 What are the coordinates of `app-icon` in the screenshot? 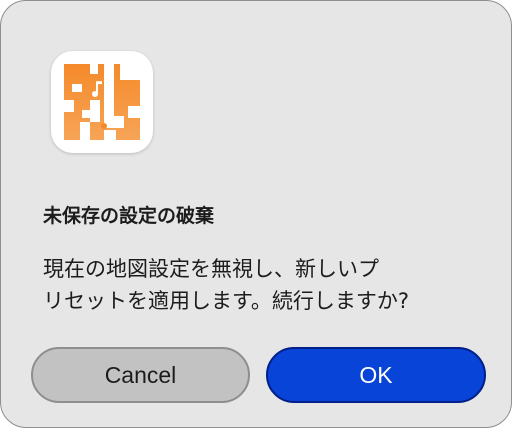 It's located at (102, 102).